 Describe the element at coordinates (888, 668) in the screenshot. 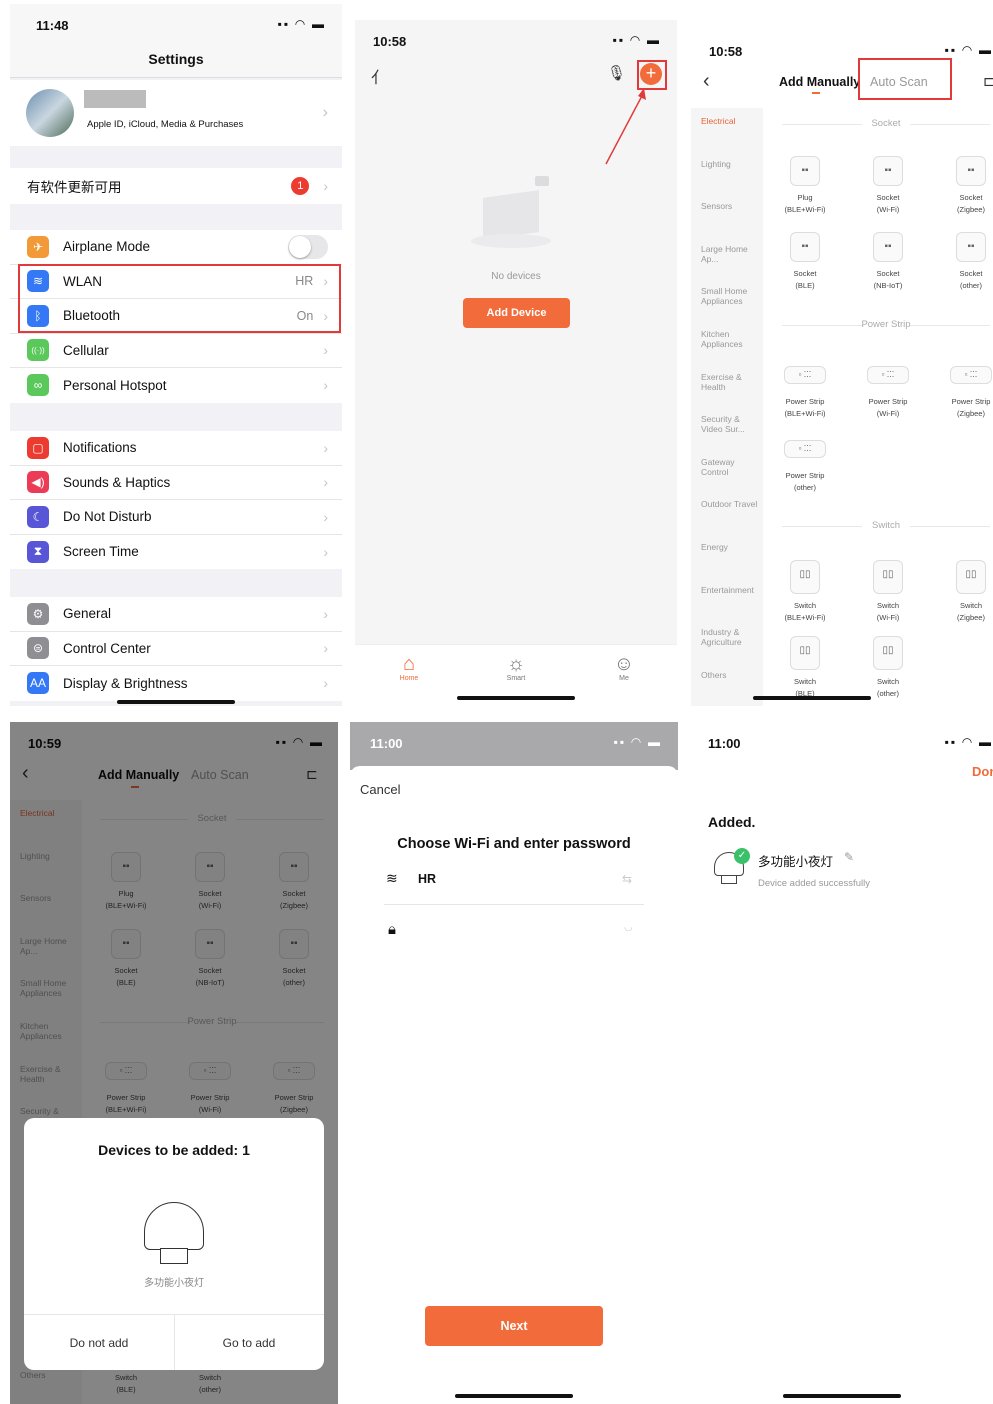

I see `device-switch-other: ▯▯Switch(other)` at that location.